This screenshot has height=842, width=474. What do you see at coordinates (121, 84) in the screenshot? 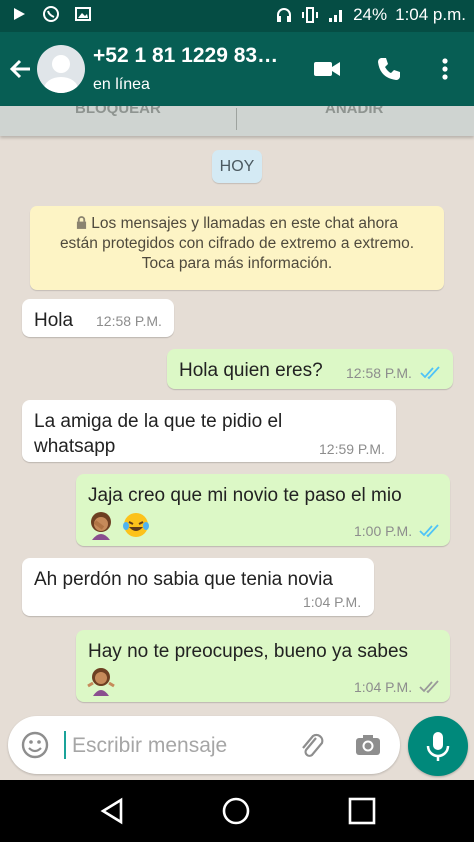
I see `contact-status: en línea` at bounding box center [121, 84].